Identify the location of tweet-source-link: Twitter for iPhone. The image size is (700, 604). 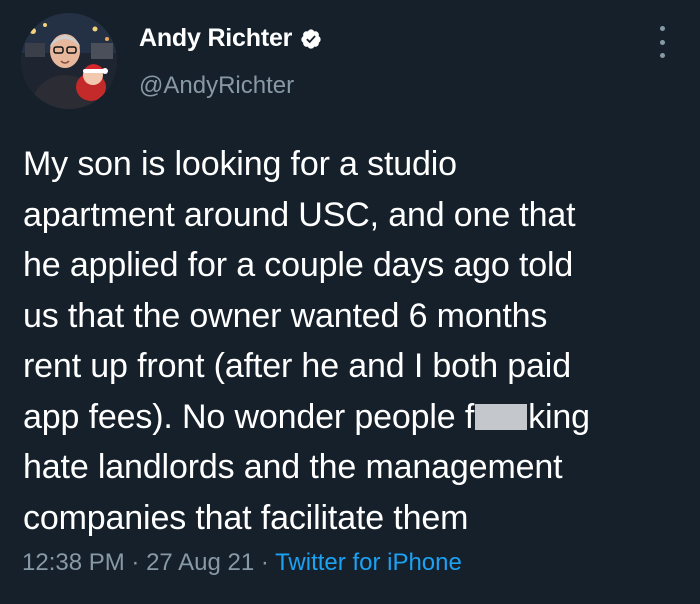
(368, 562).